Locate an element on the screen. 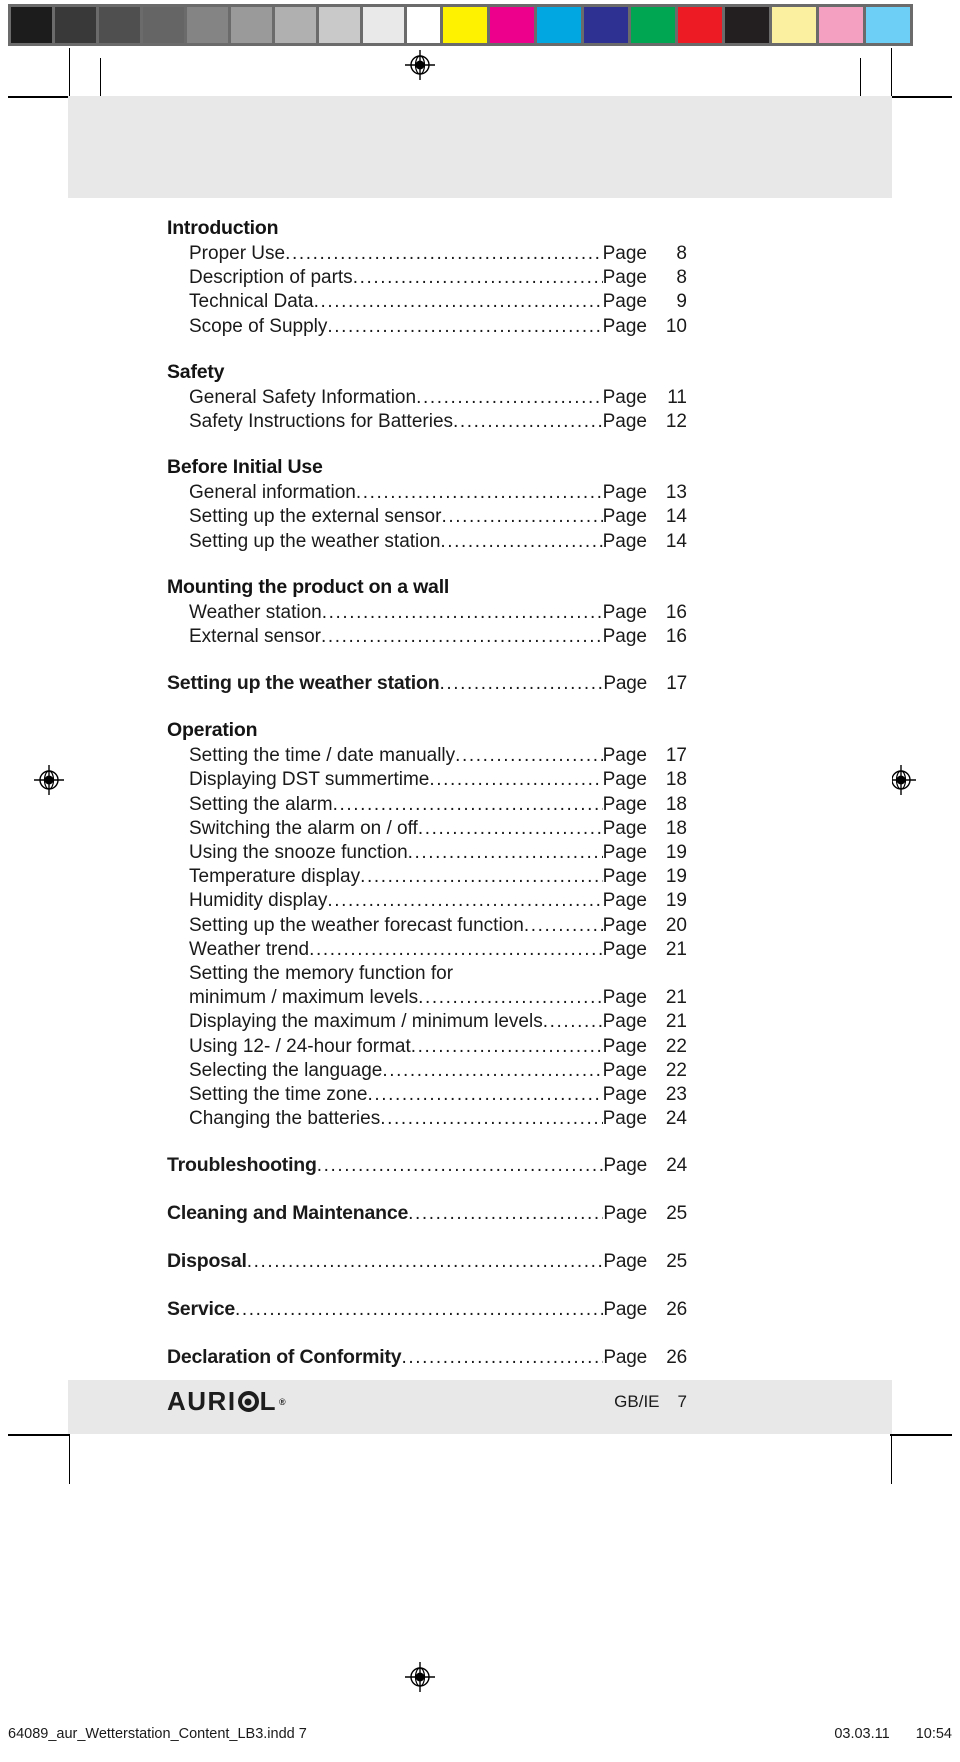 This screenshot has height=1762, width=960. toc-entry-label: Displaying the maximum / minimum levels is located at coordinates (366, 1022).